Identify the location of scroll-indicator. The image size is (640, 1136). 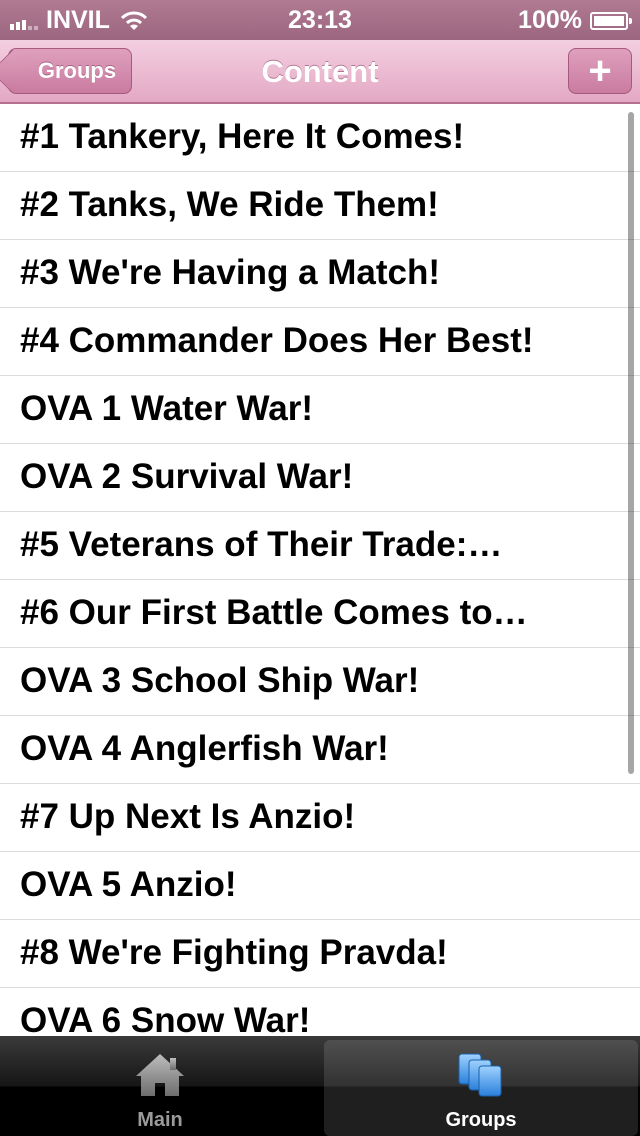
(631, 443).